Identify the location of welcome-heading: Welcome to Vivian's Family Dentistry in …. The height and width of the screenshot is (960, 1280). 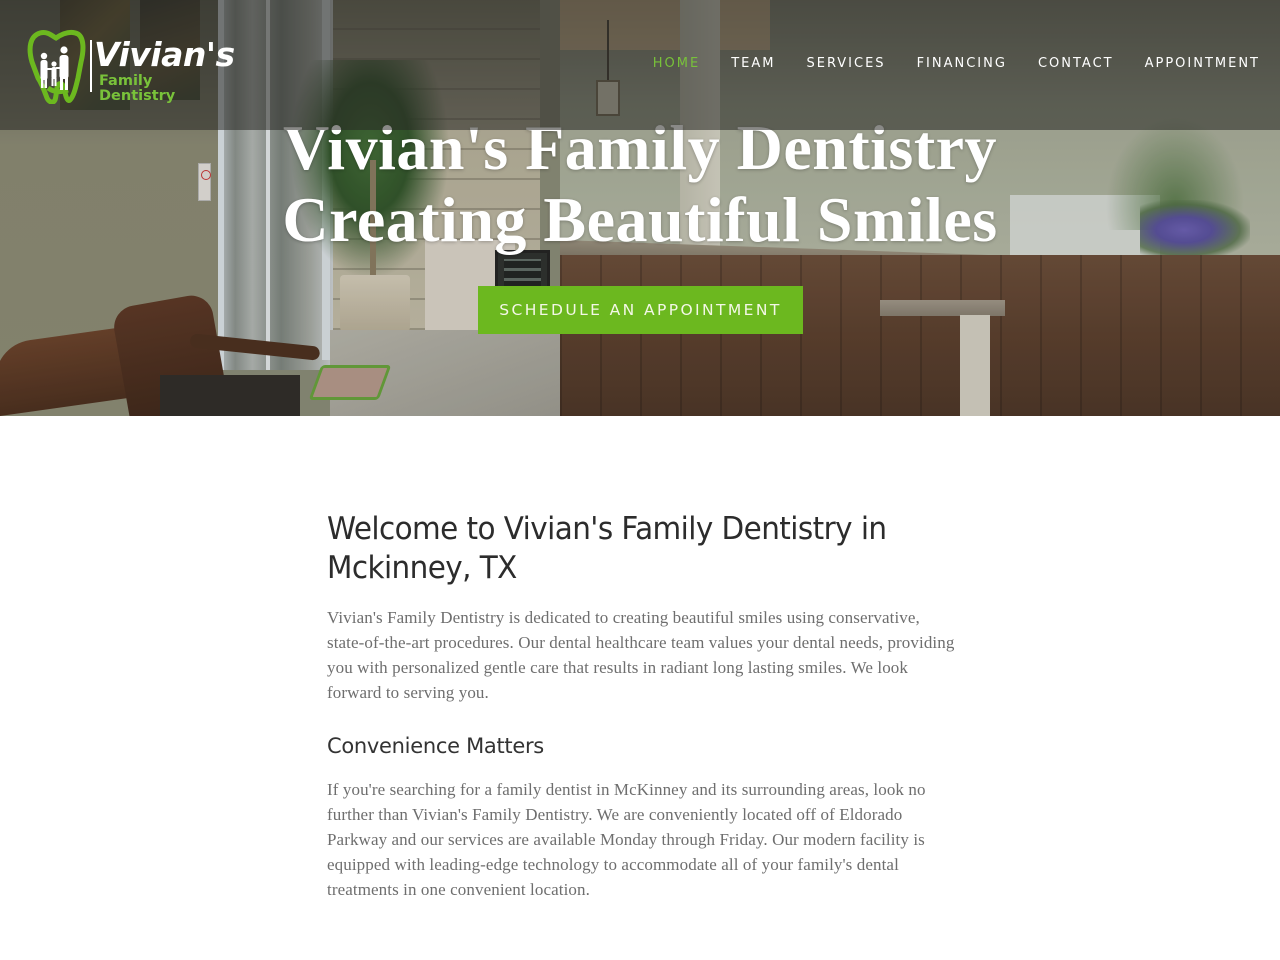
(607, 548).